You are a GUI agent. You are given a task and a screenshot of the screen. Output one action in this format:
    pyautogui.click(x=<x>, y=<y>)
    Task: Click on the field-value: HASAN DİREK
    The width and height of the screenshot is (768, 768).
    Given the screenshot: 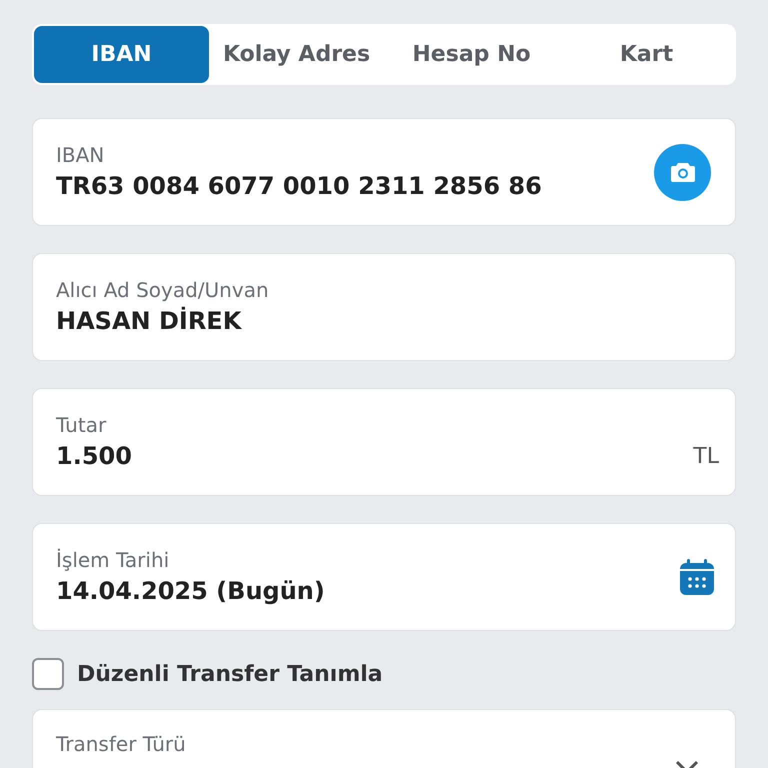 What is the action you would take?
    pyautogui.click(x=149, y=321)
    